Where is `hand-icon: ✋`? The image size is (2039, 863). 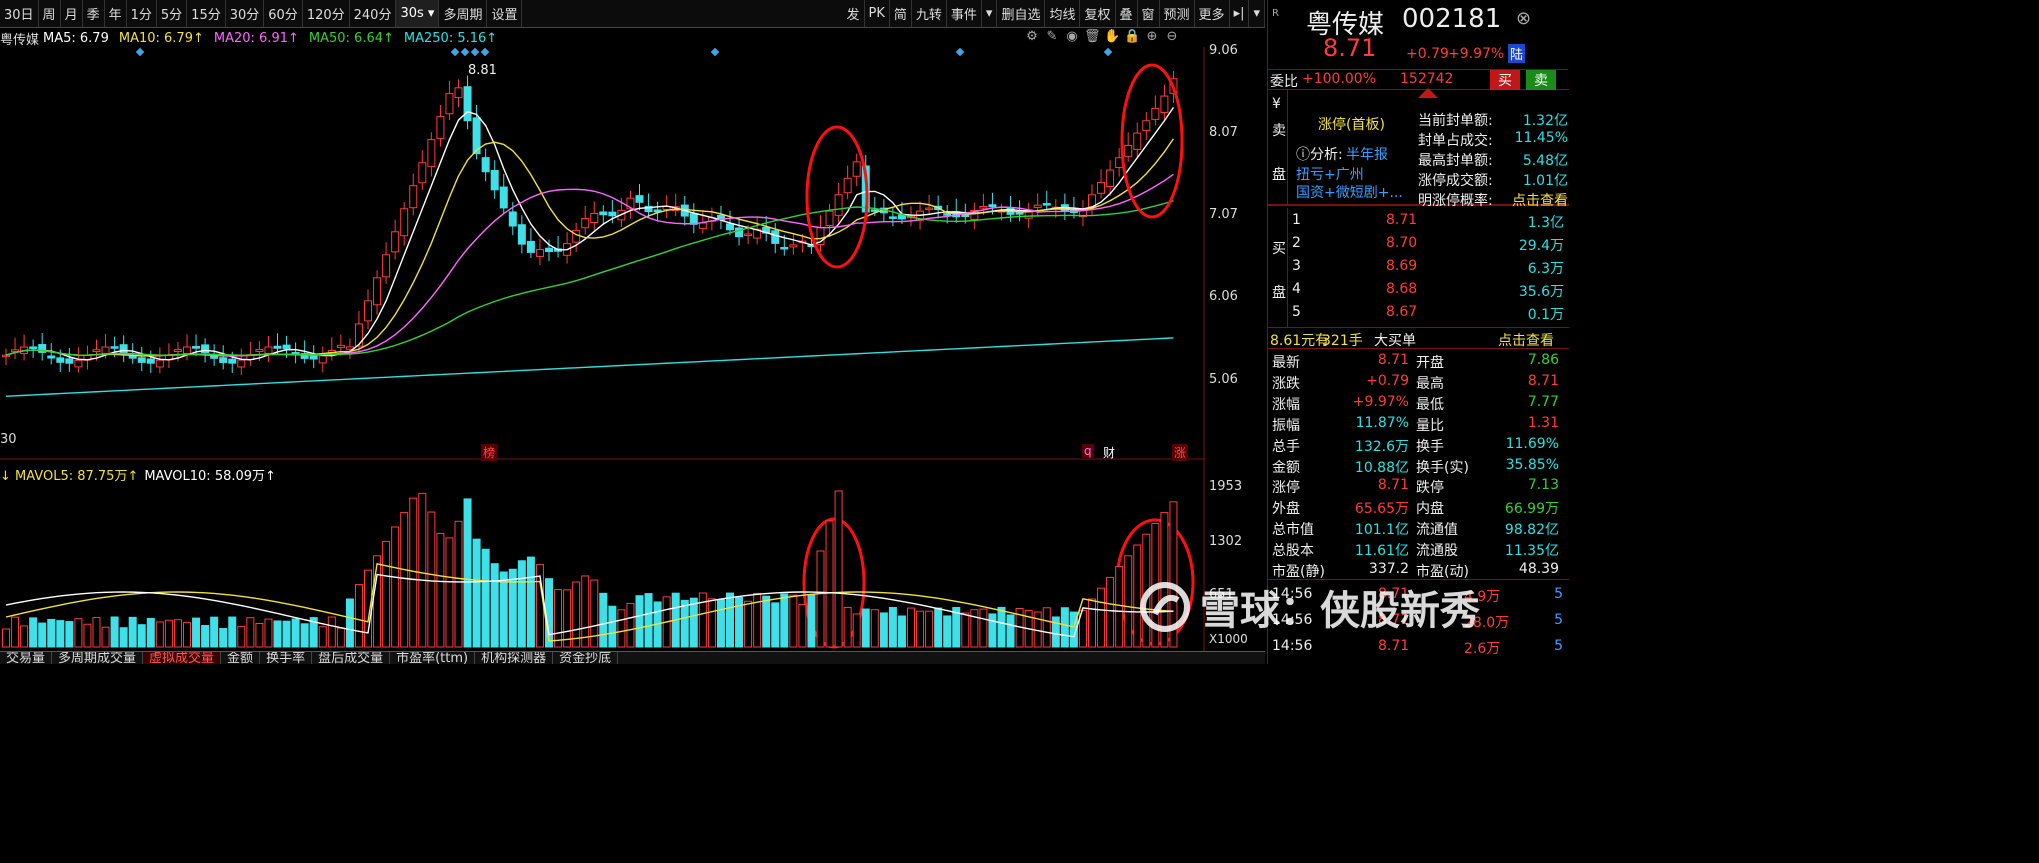 hand-icon: ✋ is located at coordinates (1112, 36).